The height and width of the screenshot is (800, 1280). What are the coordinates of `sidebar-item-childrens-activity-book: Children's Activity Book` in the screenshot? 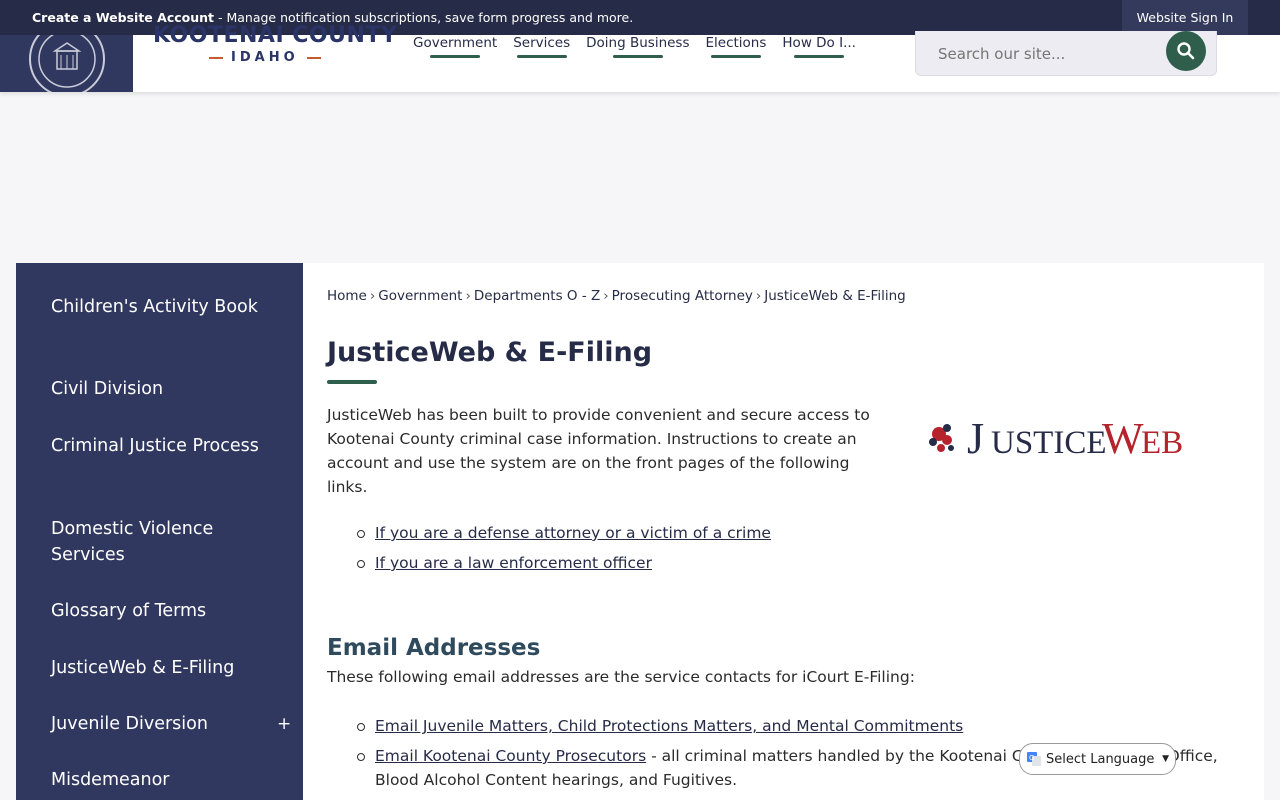 It's located at (161, 307).